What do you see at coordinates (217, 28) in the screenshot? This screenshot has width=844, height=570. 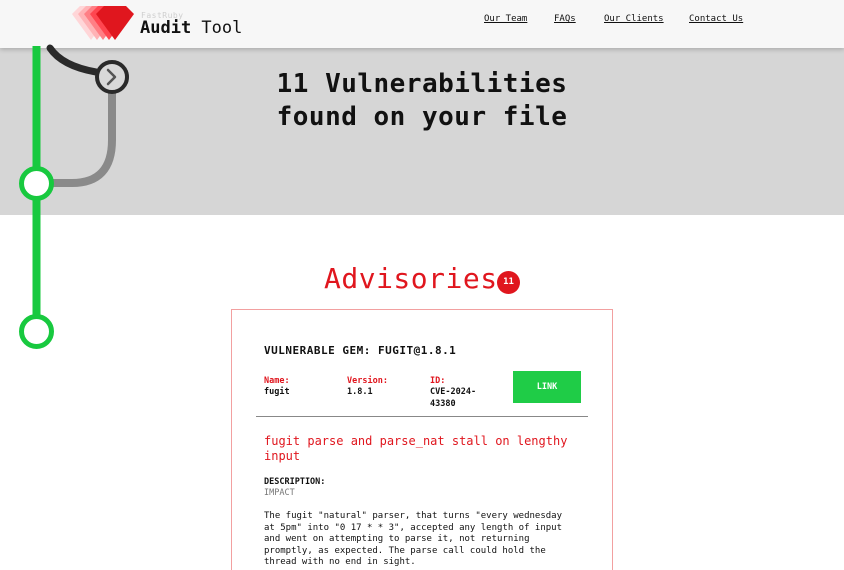 I see `brand-title-rest: Tool` at bounding box center [217, 28].